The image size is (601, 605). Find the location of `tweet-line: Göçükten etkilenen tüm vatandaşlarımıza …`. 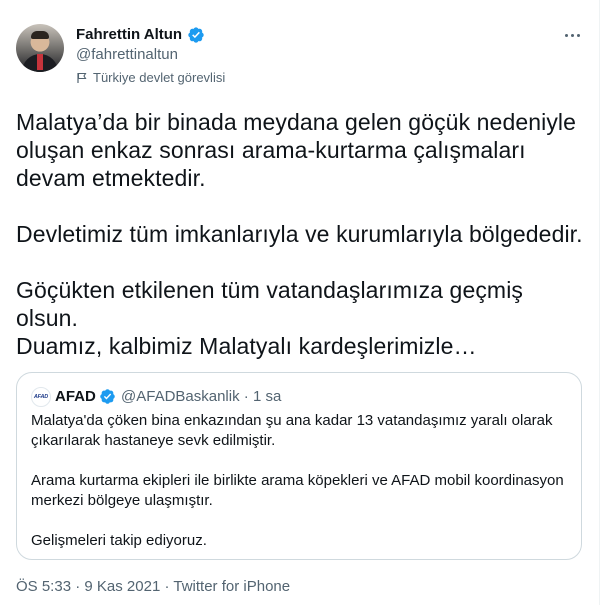

tweet-line: Göçükten etkilenen tüm vatandaşlarımıza … is located at coordinates (270, 290).